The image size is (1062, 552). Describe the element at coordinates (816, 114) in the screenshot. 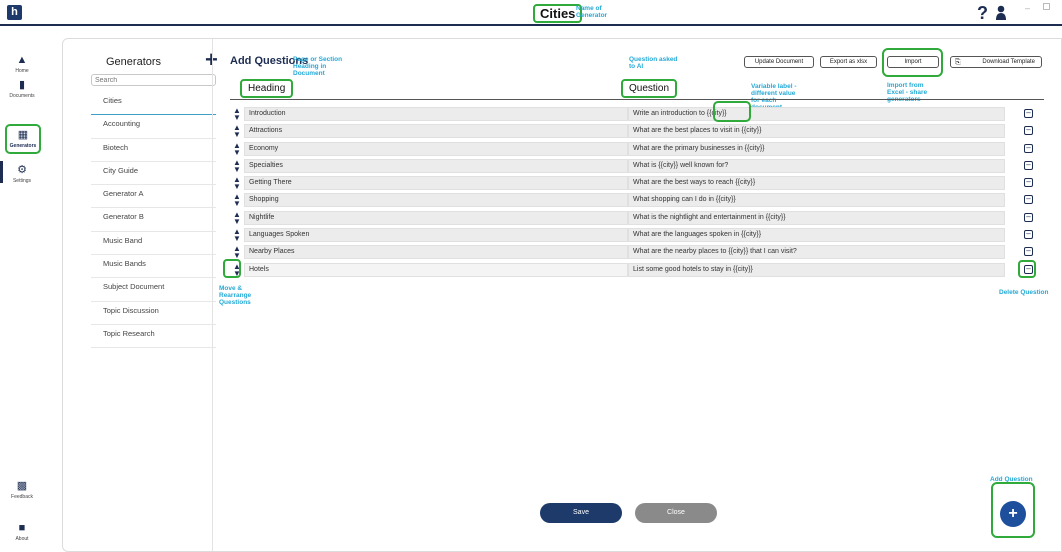

I see `question-cell: Write an introduction to {{city}}` at that location.